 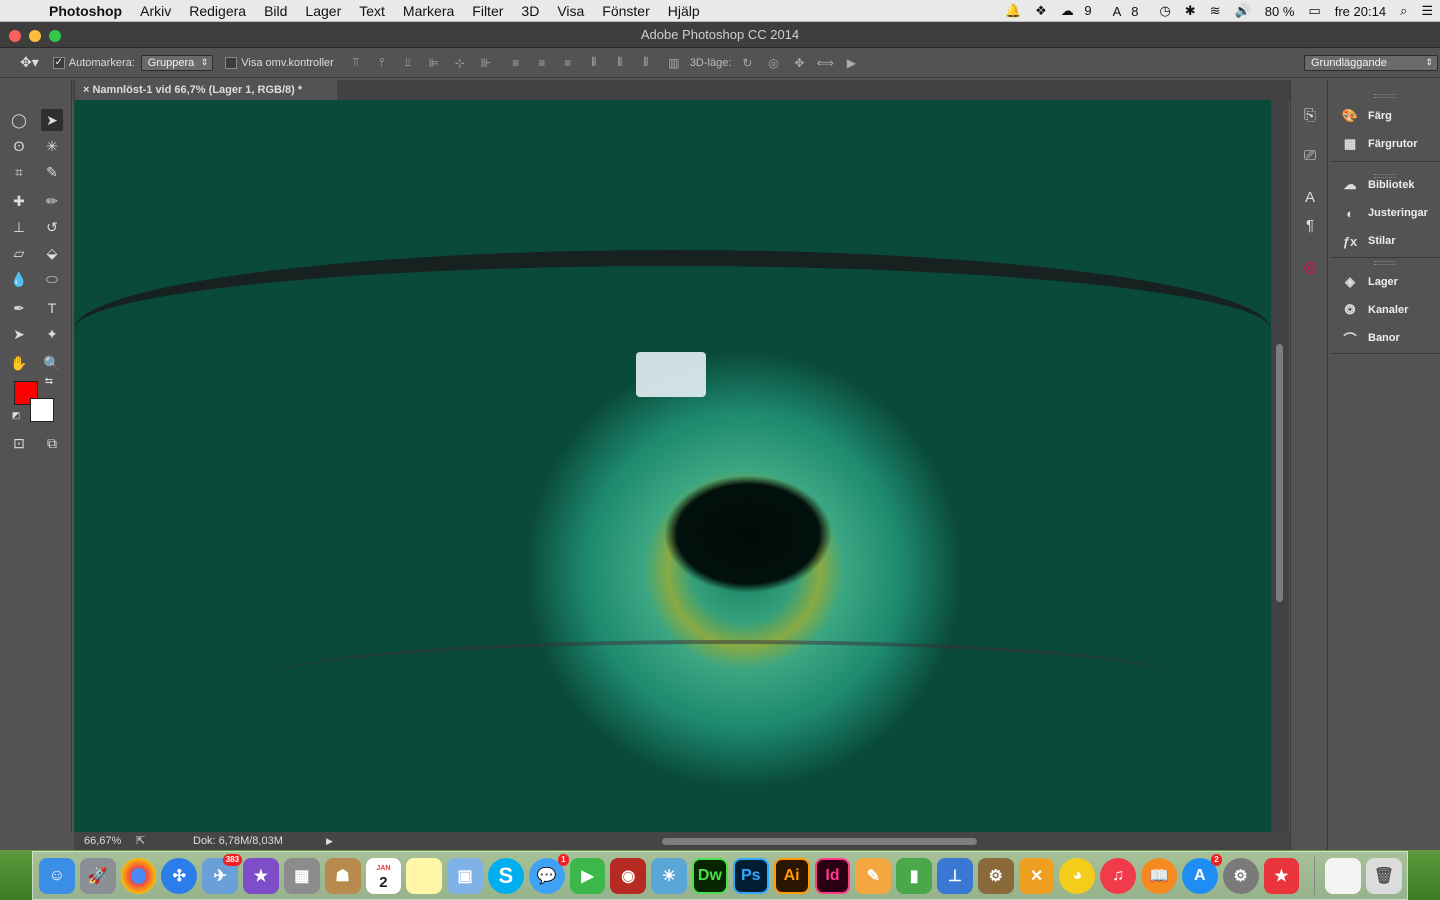 I want to click on align-hcenter-icon: ⊹, so click(x=460, y=63).